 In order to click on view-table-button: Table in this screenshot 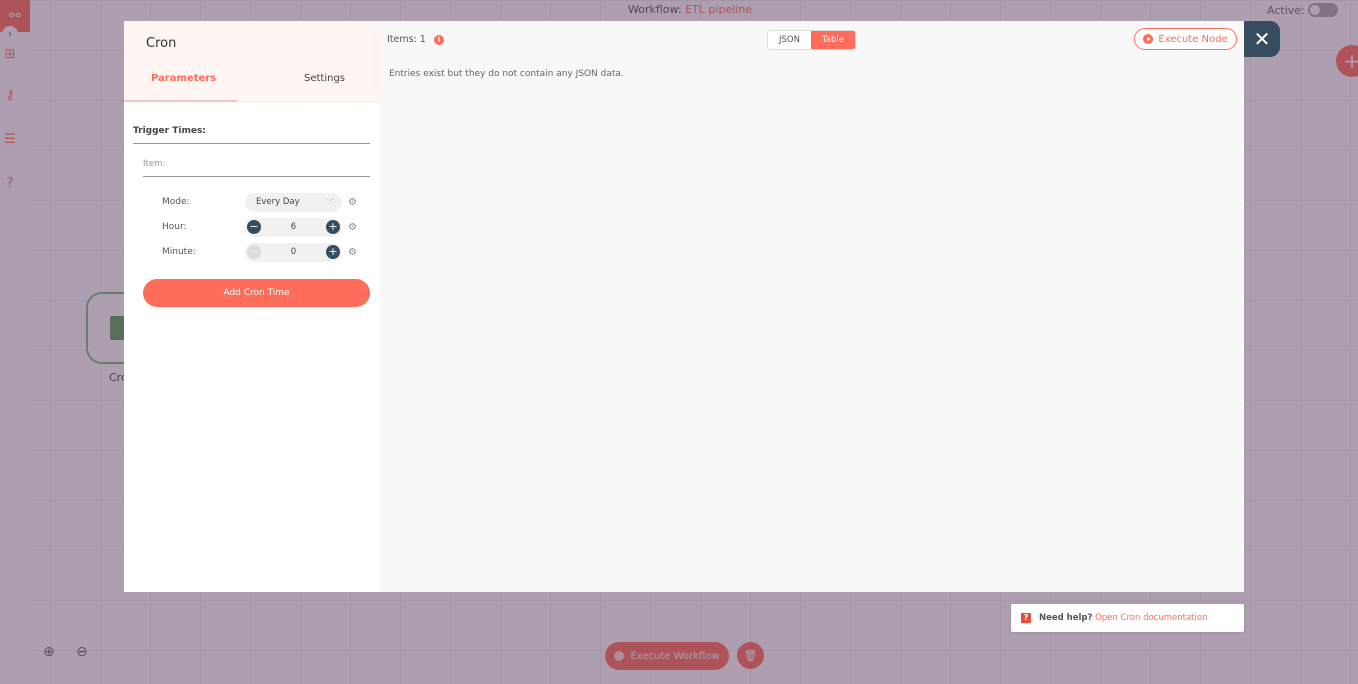, I will do `click(832, 40)`.